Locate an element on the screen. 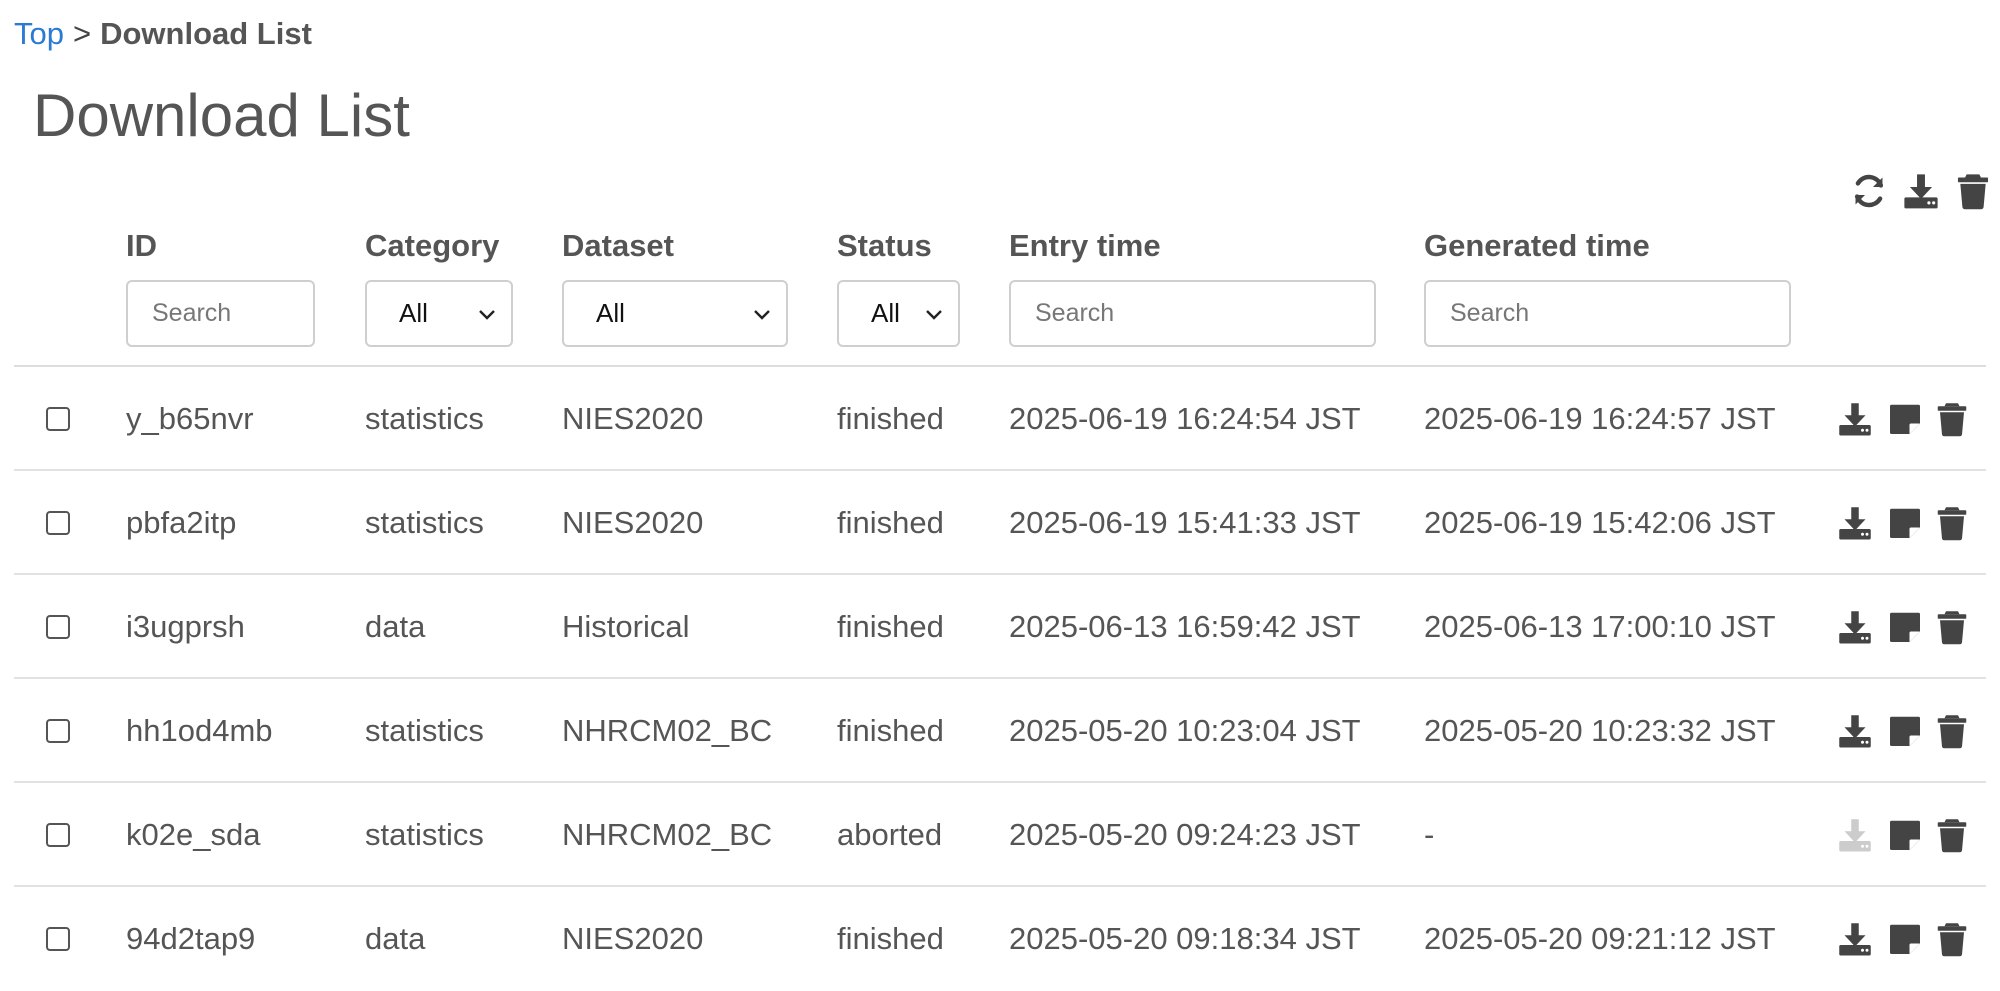 This screenshot has width=2000, height=991. entry-time-search-input is located at coordinates (1192, 313).